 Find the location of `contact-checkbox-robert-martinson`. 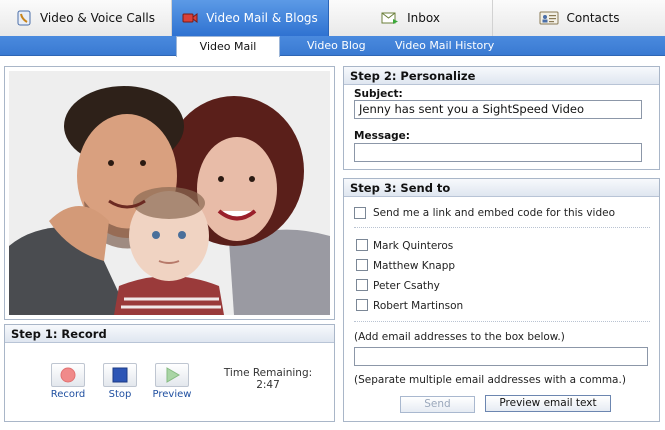

contact-checkbox-robert-martinson is located at coordinates (362, 305).